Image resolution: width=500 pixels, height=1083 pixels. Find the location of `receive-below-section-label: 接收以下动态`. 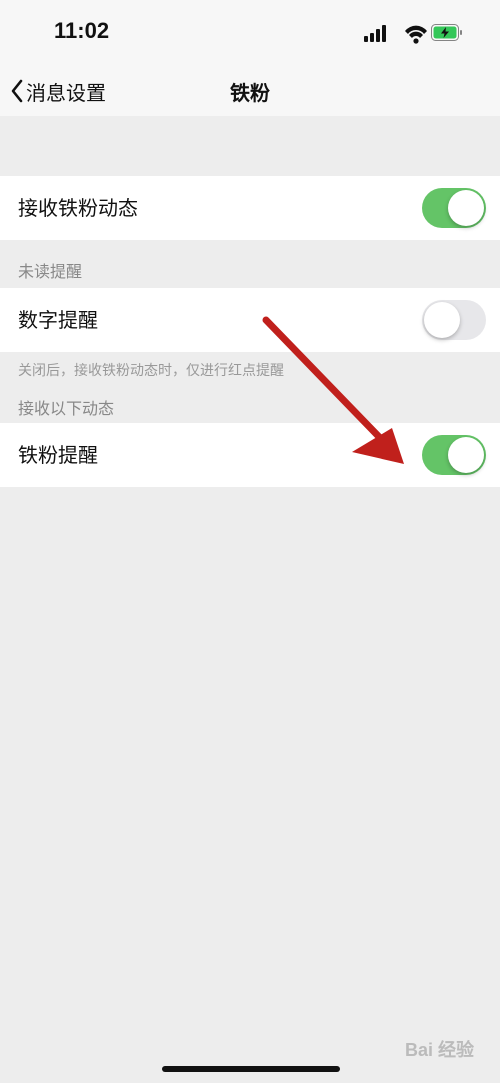

receive-below-section-label: 接收以下动态 is located at coordinates (66, 408).